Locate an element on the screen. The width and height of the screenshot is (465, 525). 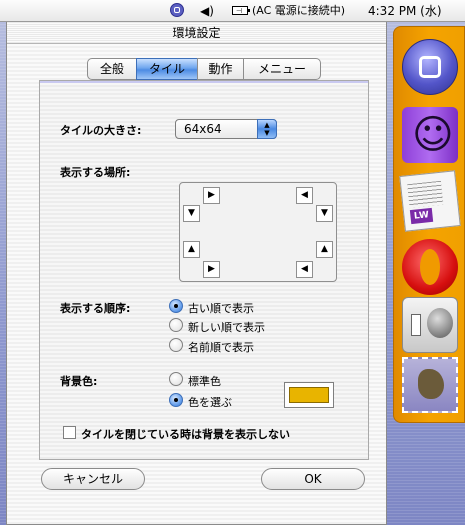
color-swatch is located at coordinates (309, 395).